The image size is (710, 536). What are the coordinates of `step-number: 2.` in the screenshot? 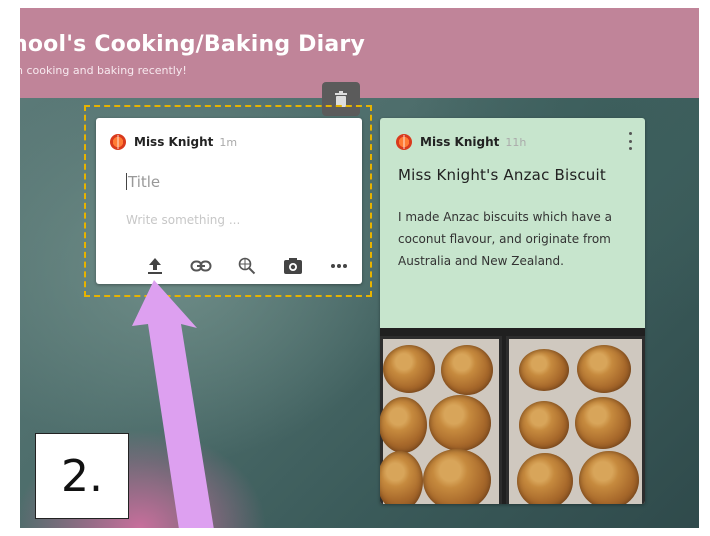 It's located at (82, 476).